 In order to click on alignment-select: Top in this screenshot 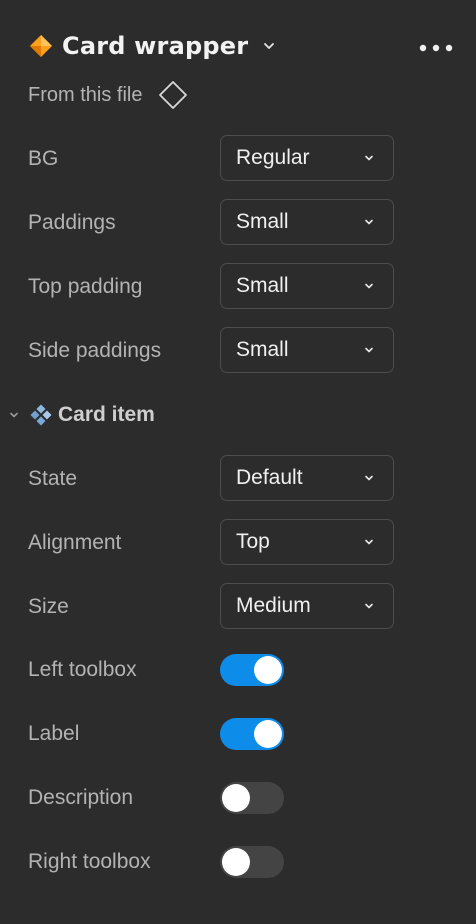, I will do `click(307, 542)`.